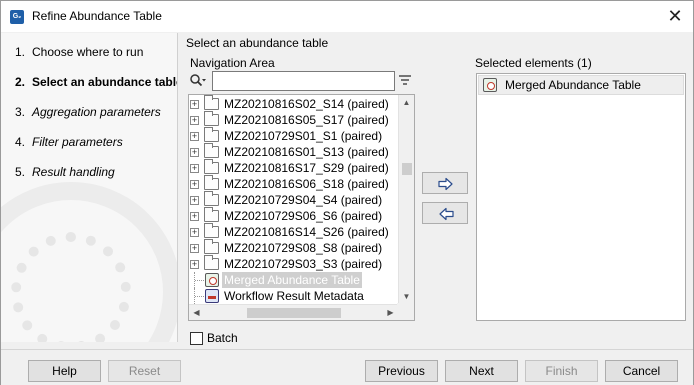 This screenshot has width=694, height=385. Describe the element at coordinates (306, 120) in the screenshot. I see `tree-item-label: MZ20210816S05_S17 (paired)` at that location.